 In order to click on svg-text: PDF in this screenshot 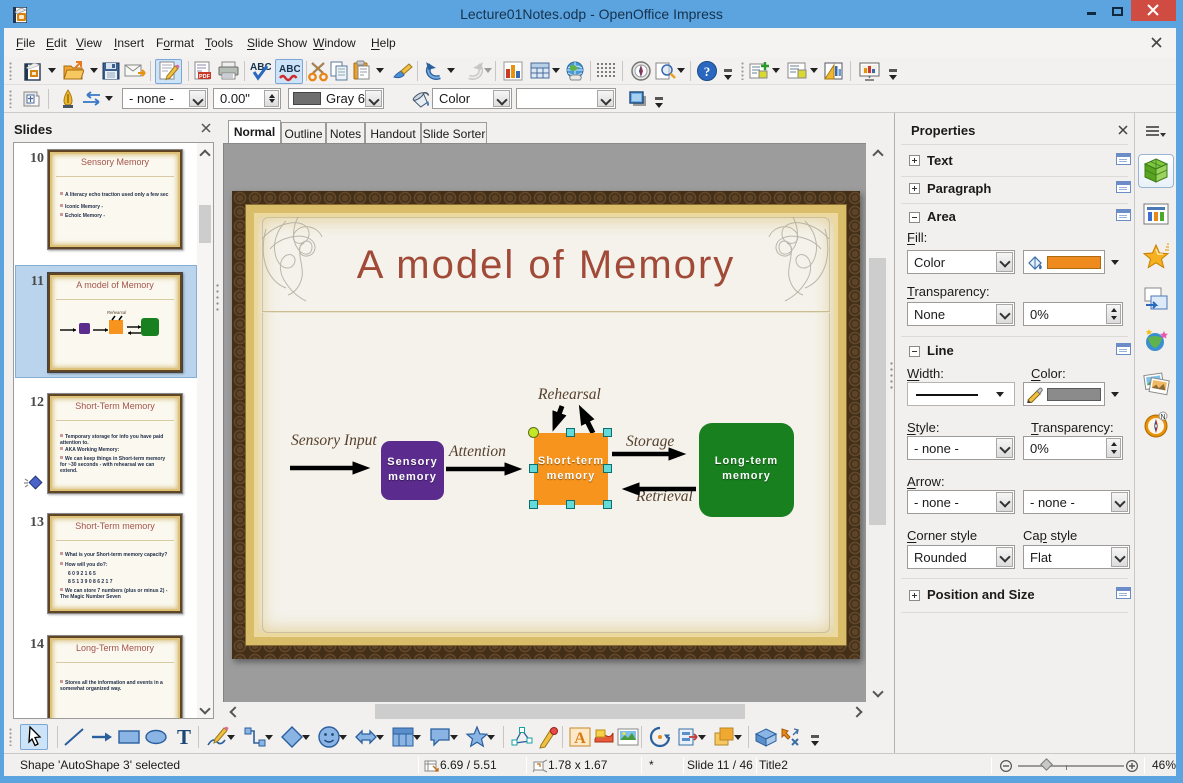, I will do `click(205, 77)`.